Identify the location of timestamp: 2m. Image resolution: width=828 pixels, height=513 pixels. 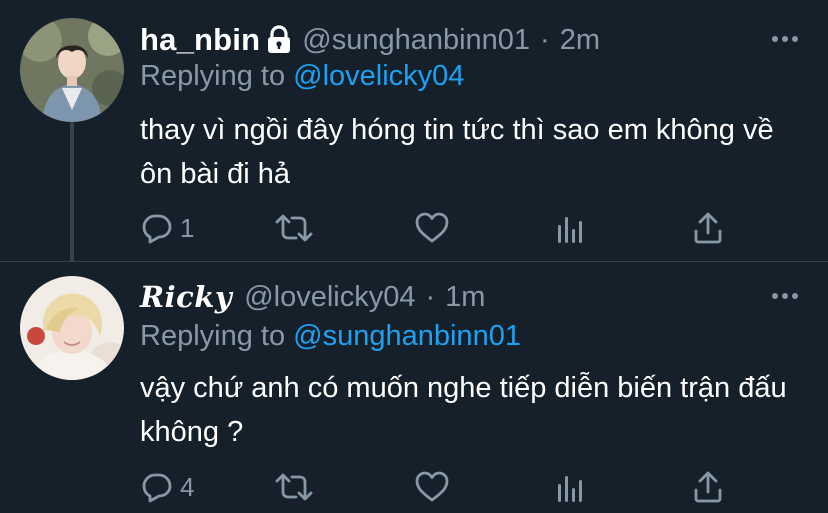
(580, 40).